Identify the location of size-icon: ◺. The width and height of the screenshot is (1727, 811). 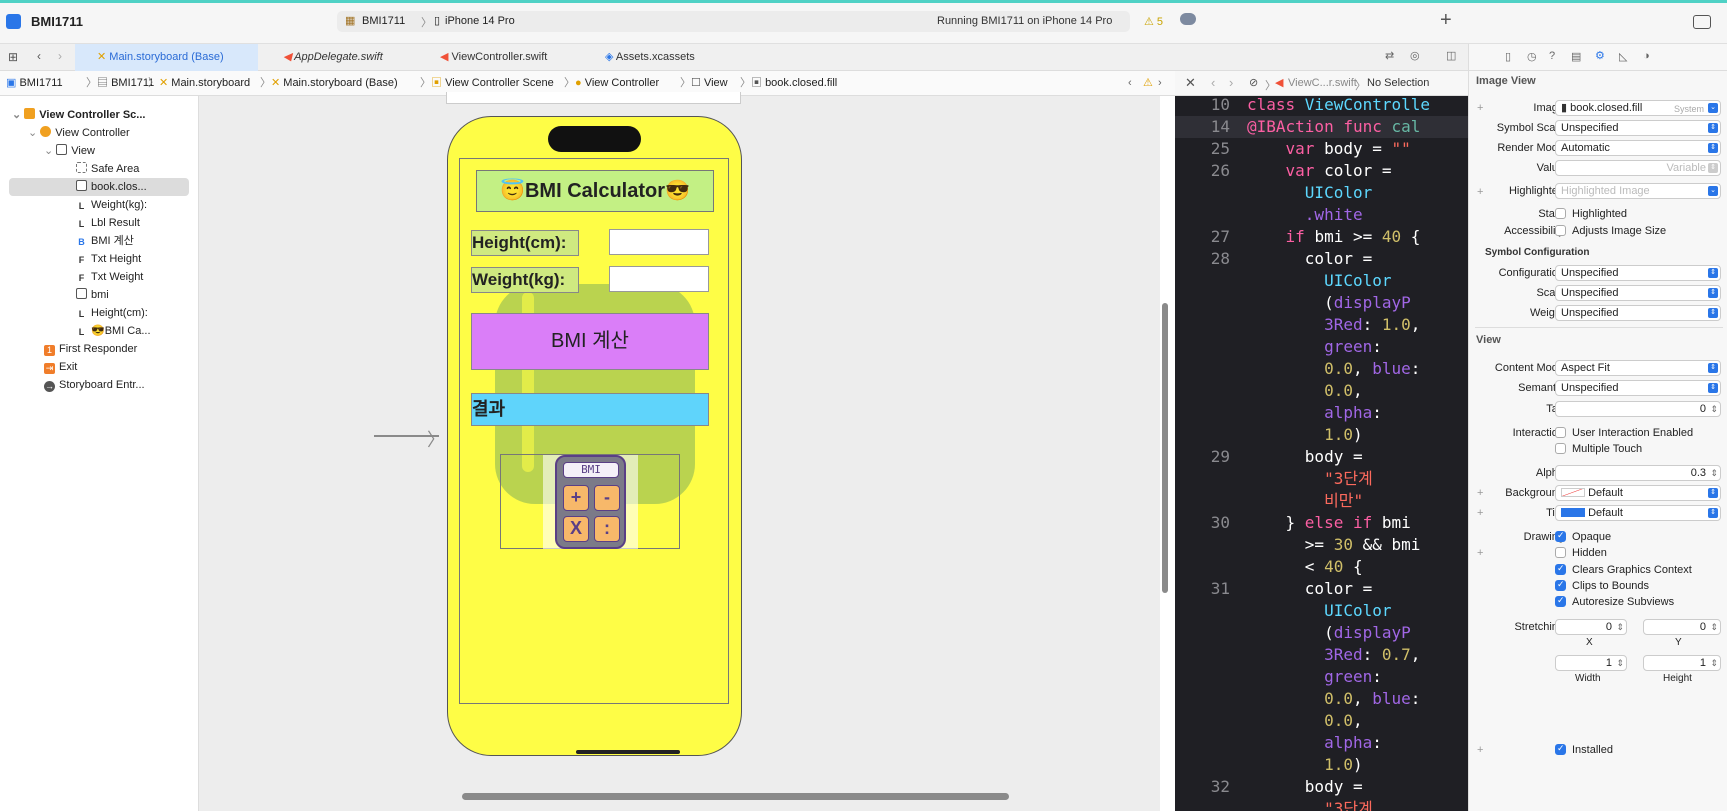
(1623, 56).